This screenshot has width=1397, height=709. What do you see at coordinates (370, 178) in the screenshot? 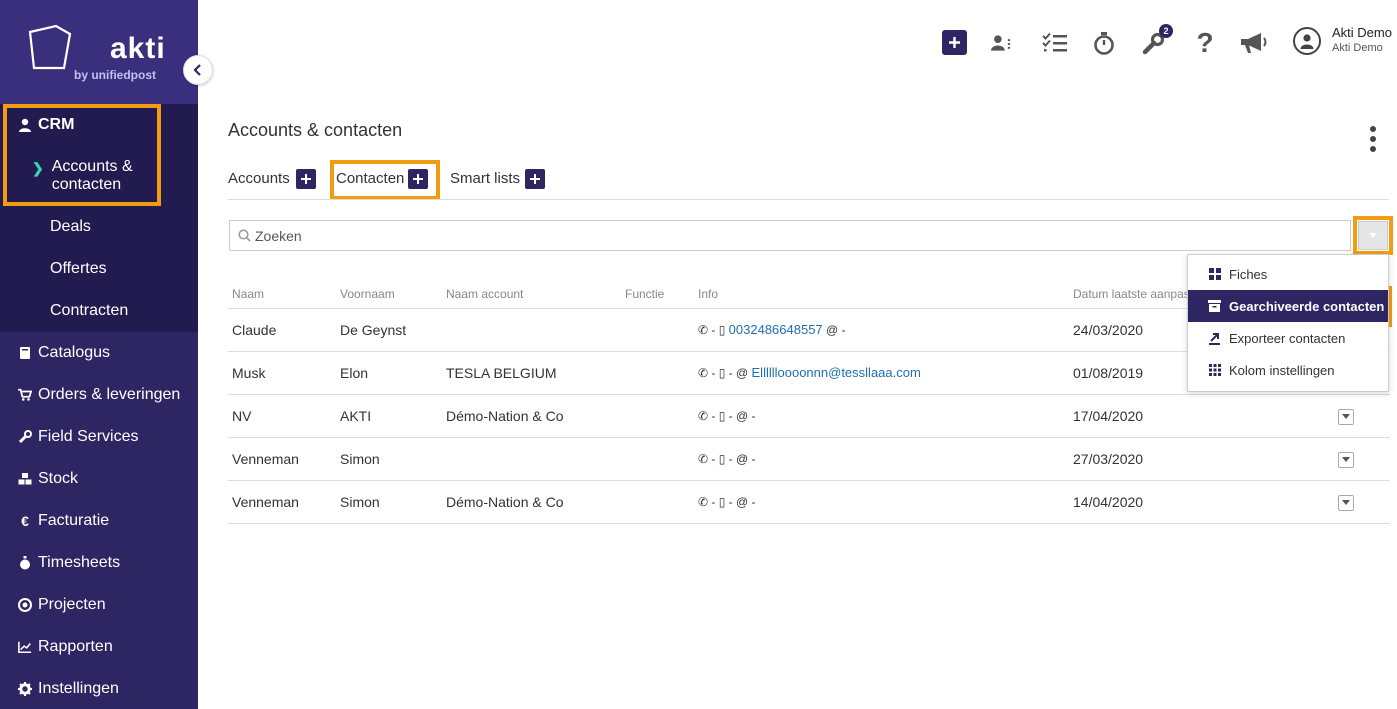
I see `tab-contacten: Contacten` at bounding box center [370, 178].